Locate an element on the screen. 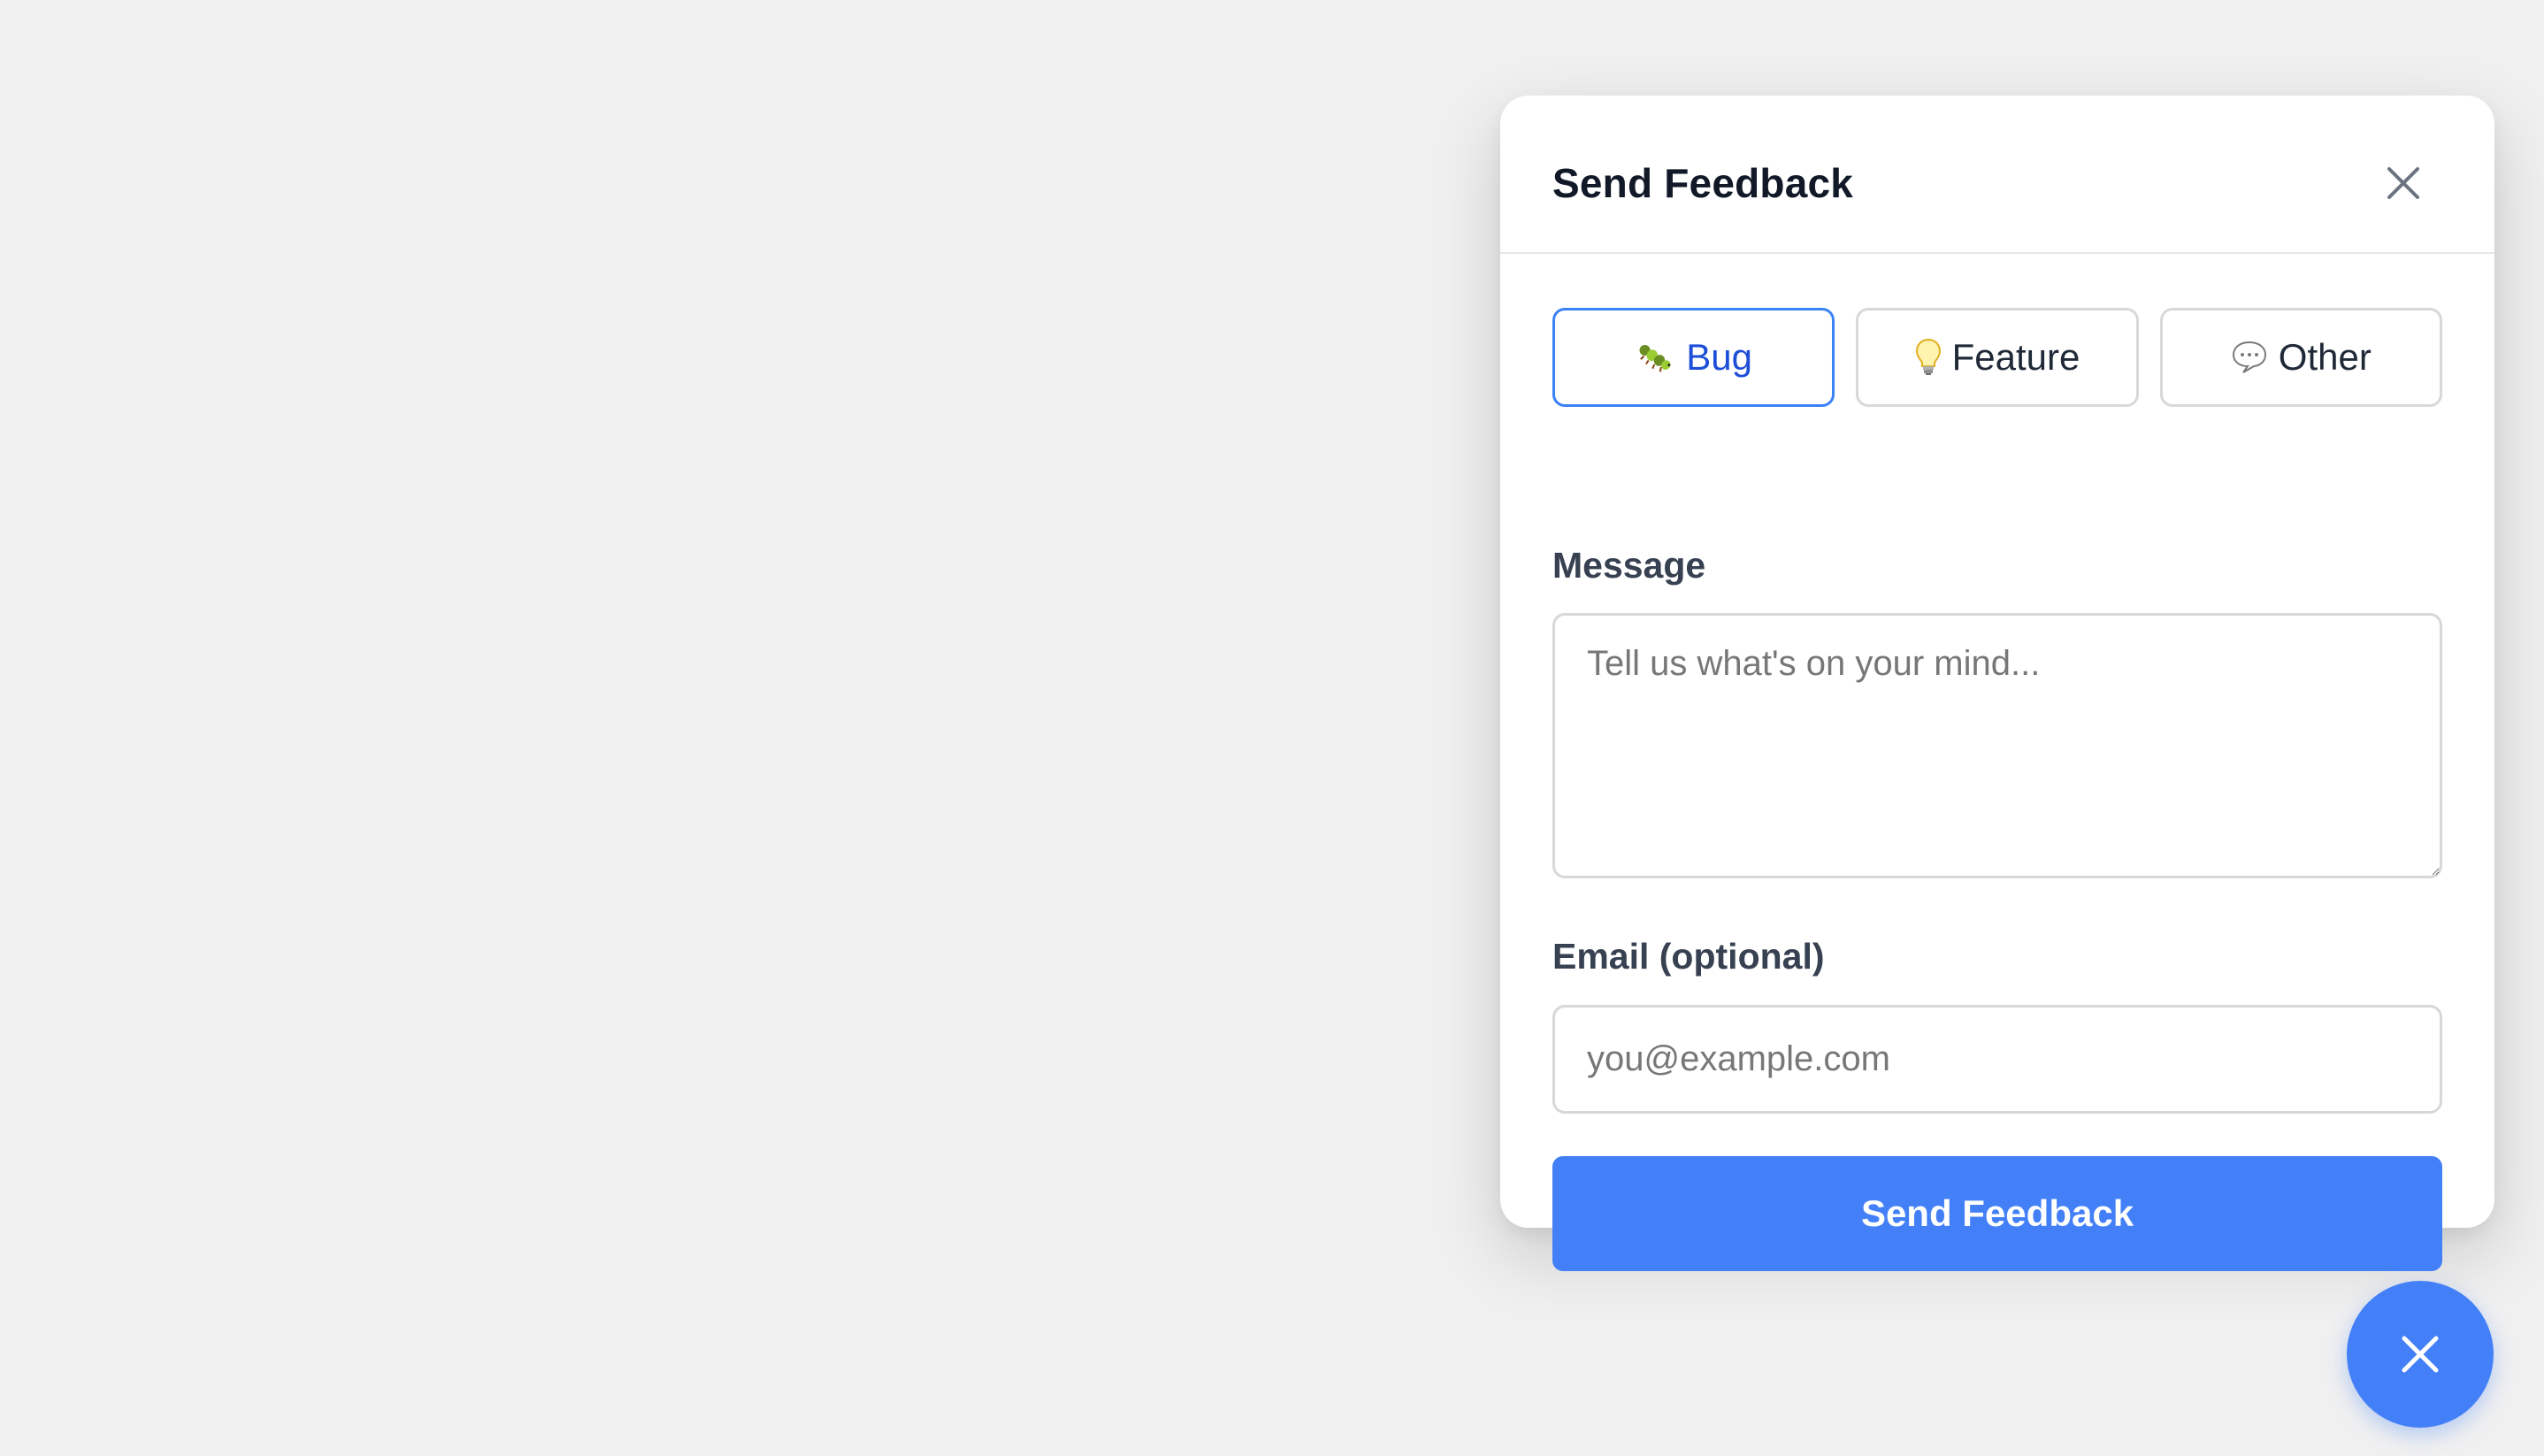  type-label-other: Other is located at coordinates (2325, 357).